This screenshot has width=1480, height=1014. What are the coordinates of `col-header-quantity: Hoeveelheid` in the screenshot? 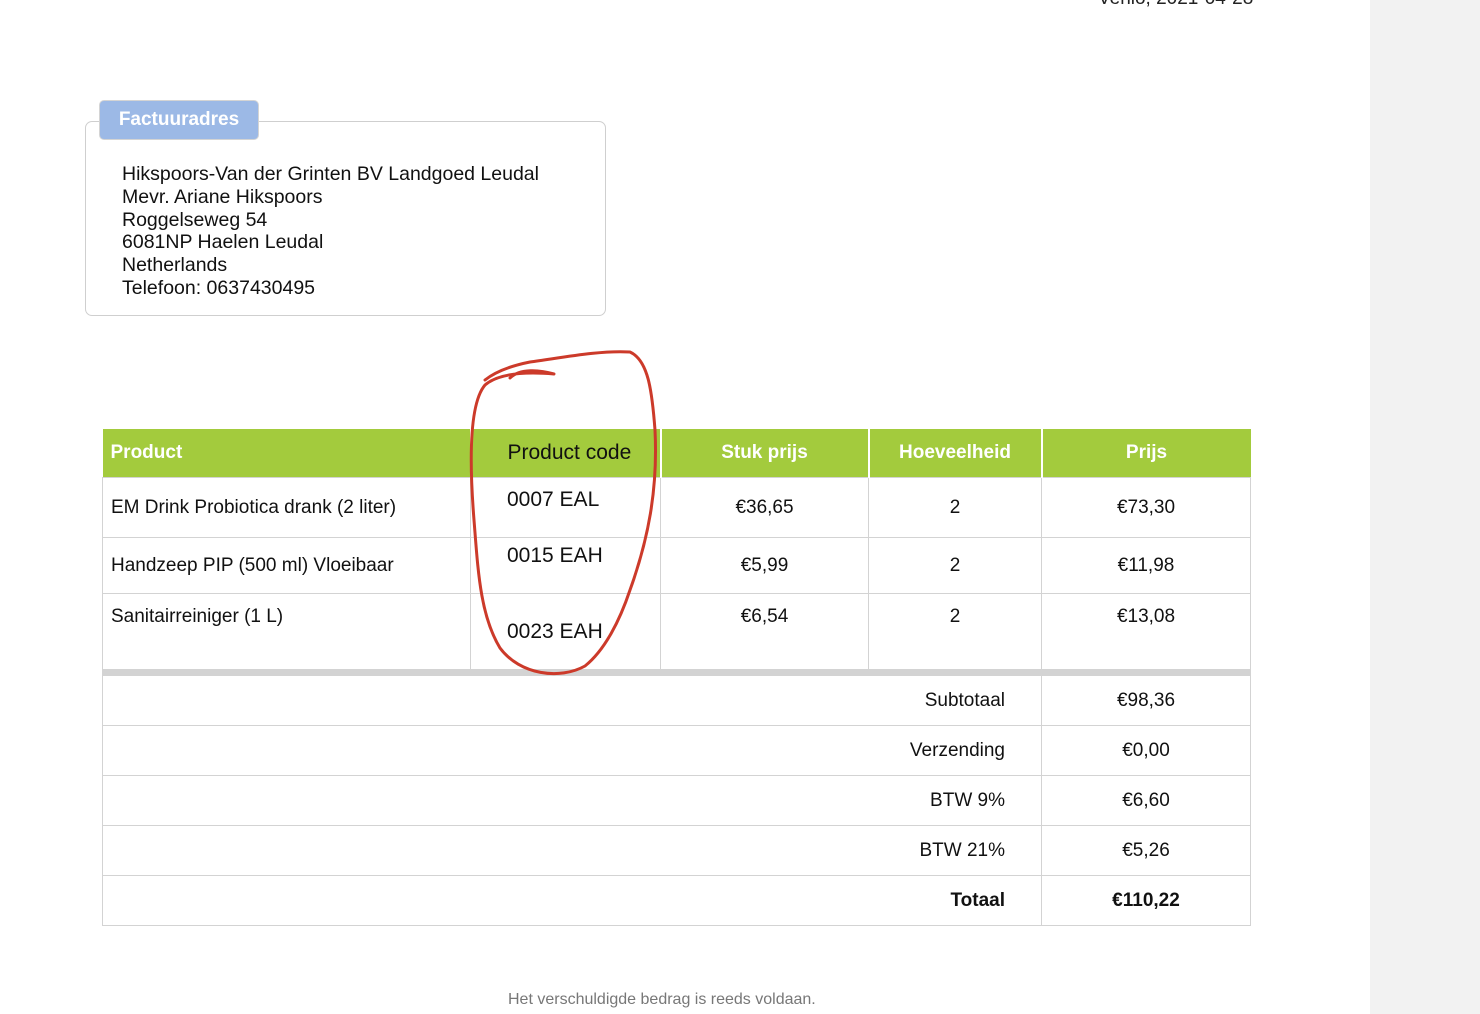 It's located at (955, 453).